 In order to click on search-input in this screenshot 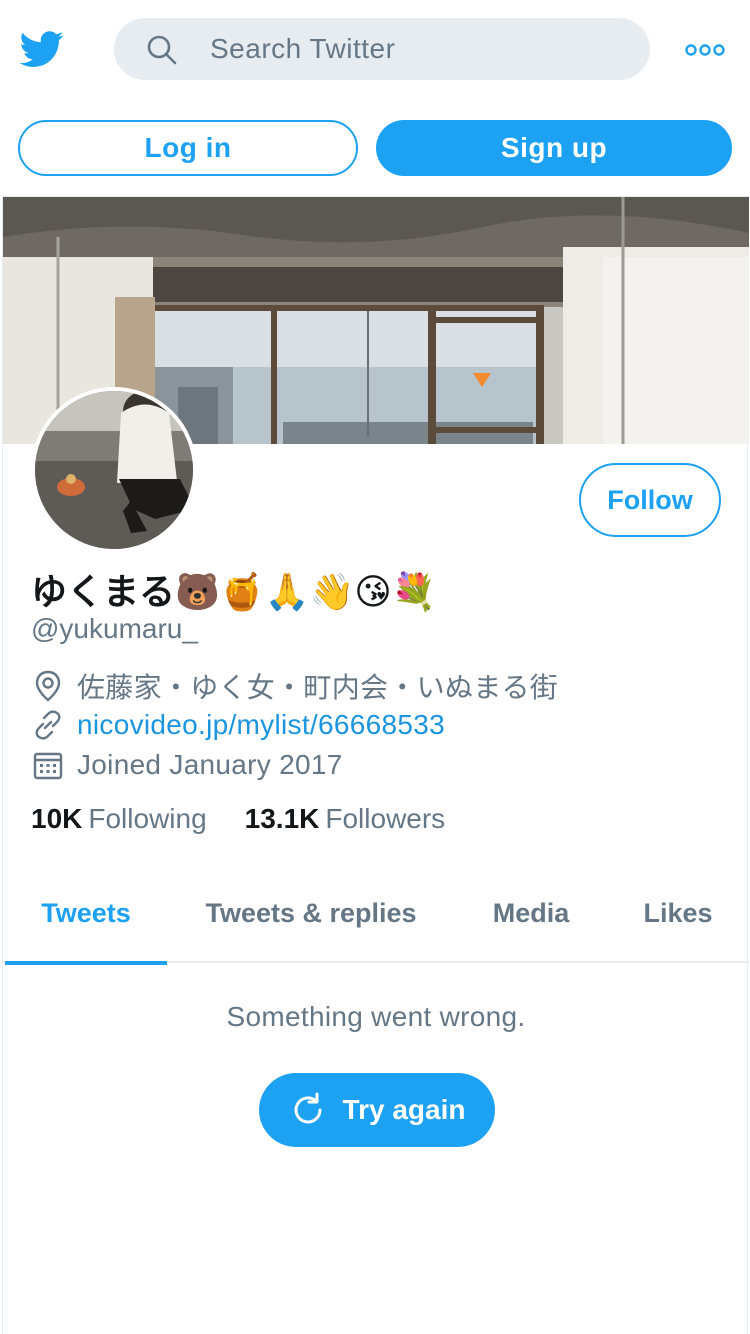, I will do `click(418, 49)`.